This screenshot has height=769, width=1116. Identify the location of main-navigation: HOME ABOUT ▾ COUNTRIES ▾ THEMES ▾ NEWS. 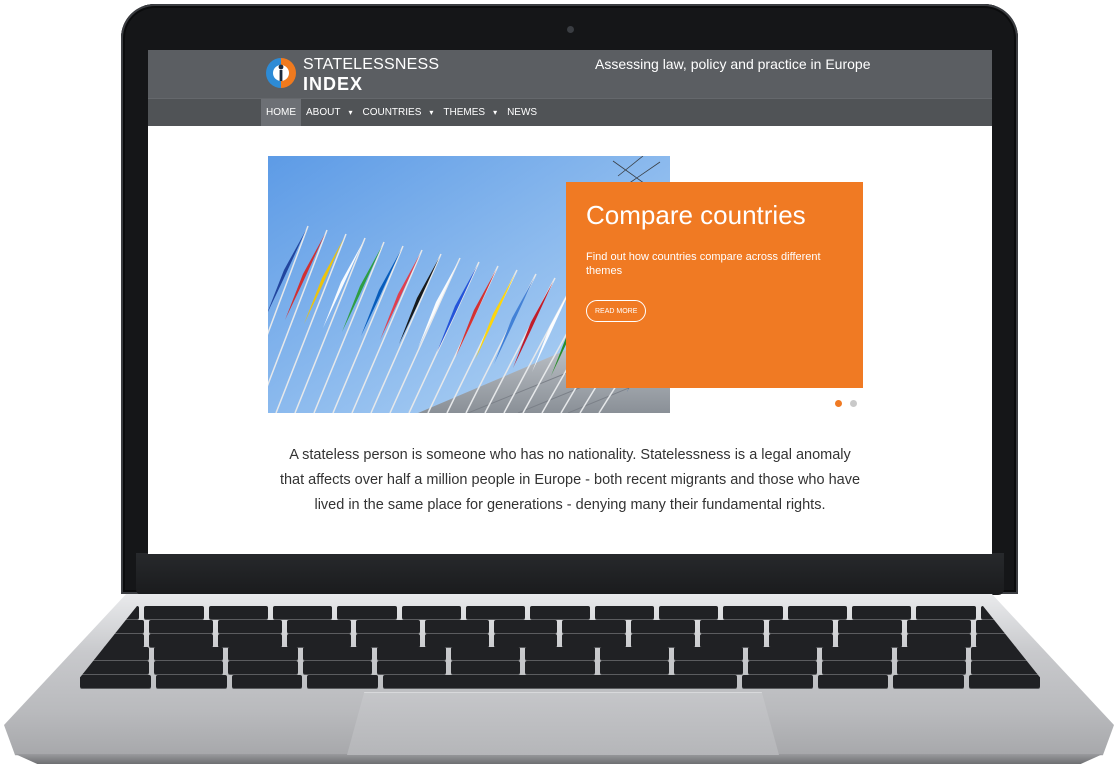
(570, 112).